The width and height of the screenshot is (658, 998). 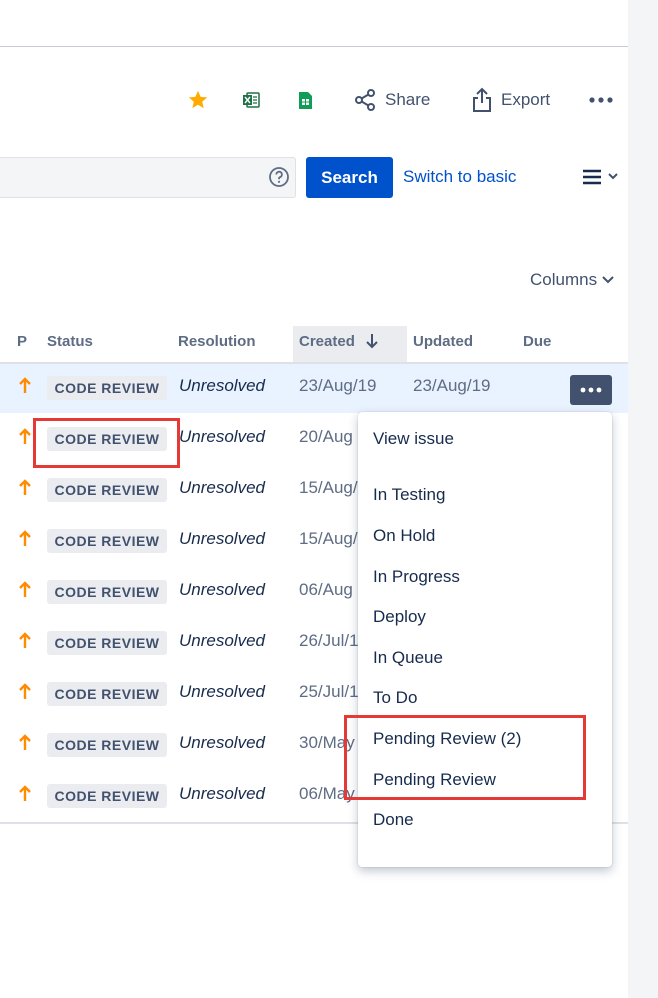 What do you see at coordinates (408, 99) in the screenshot?
I see `share-label: Share` at bounding box center [408, 99].